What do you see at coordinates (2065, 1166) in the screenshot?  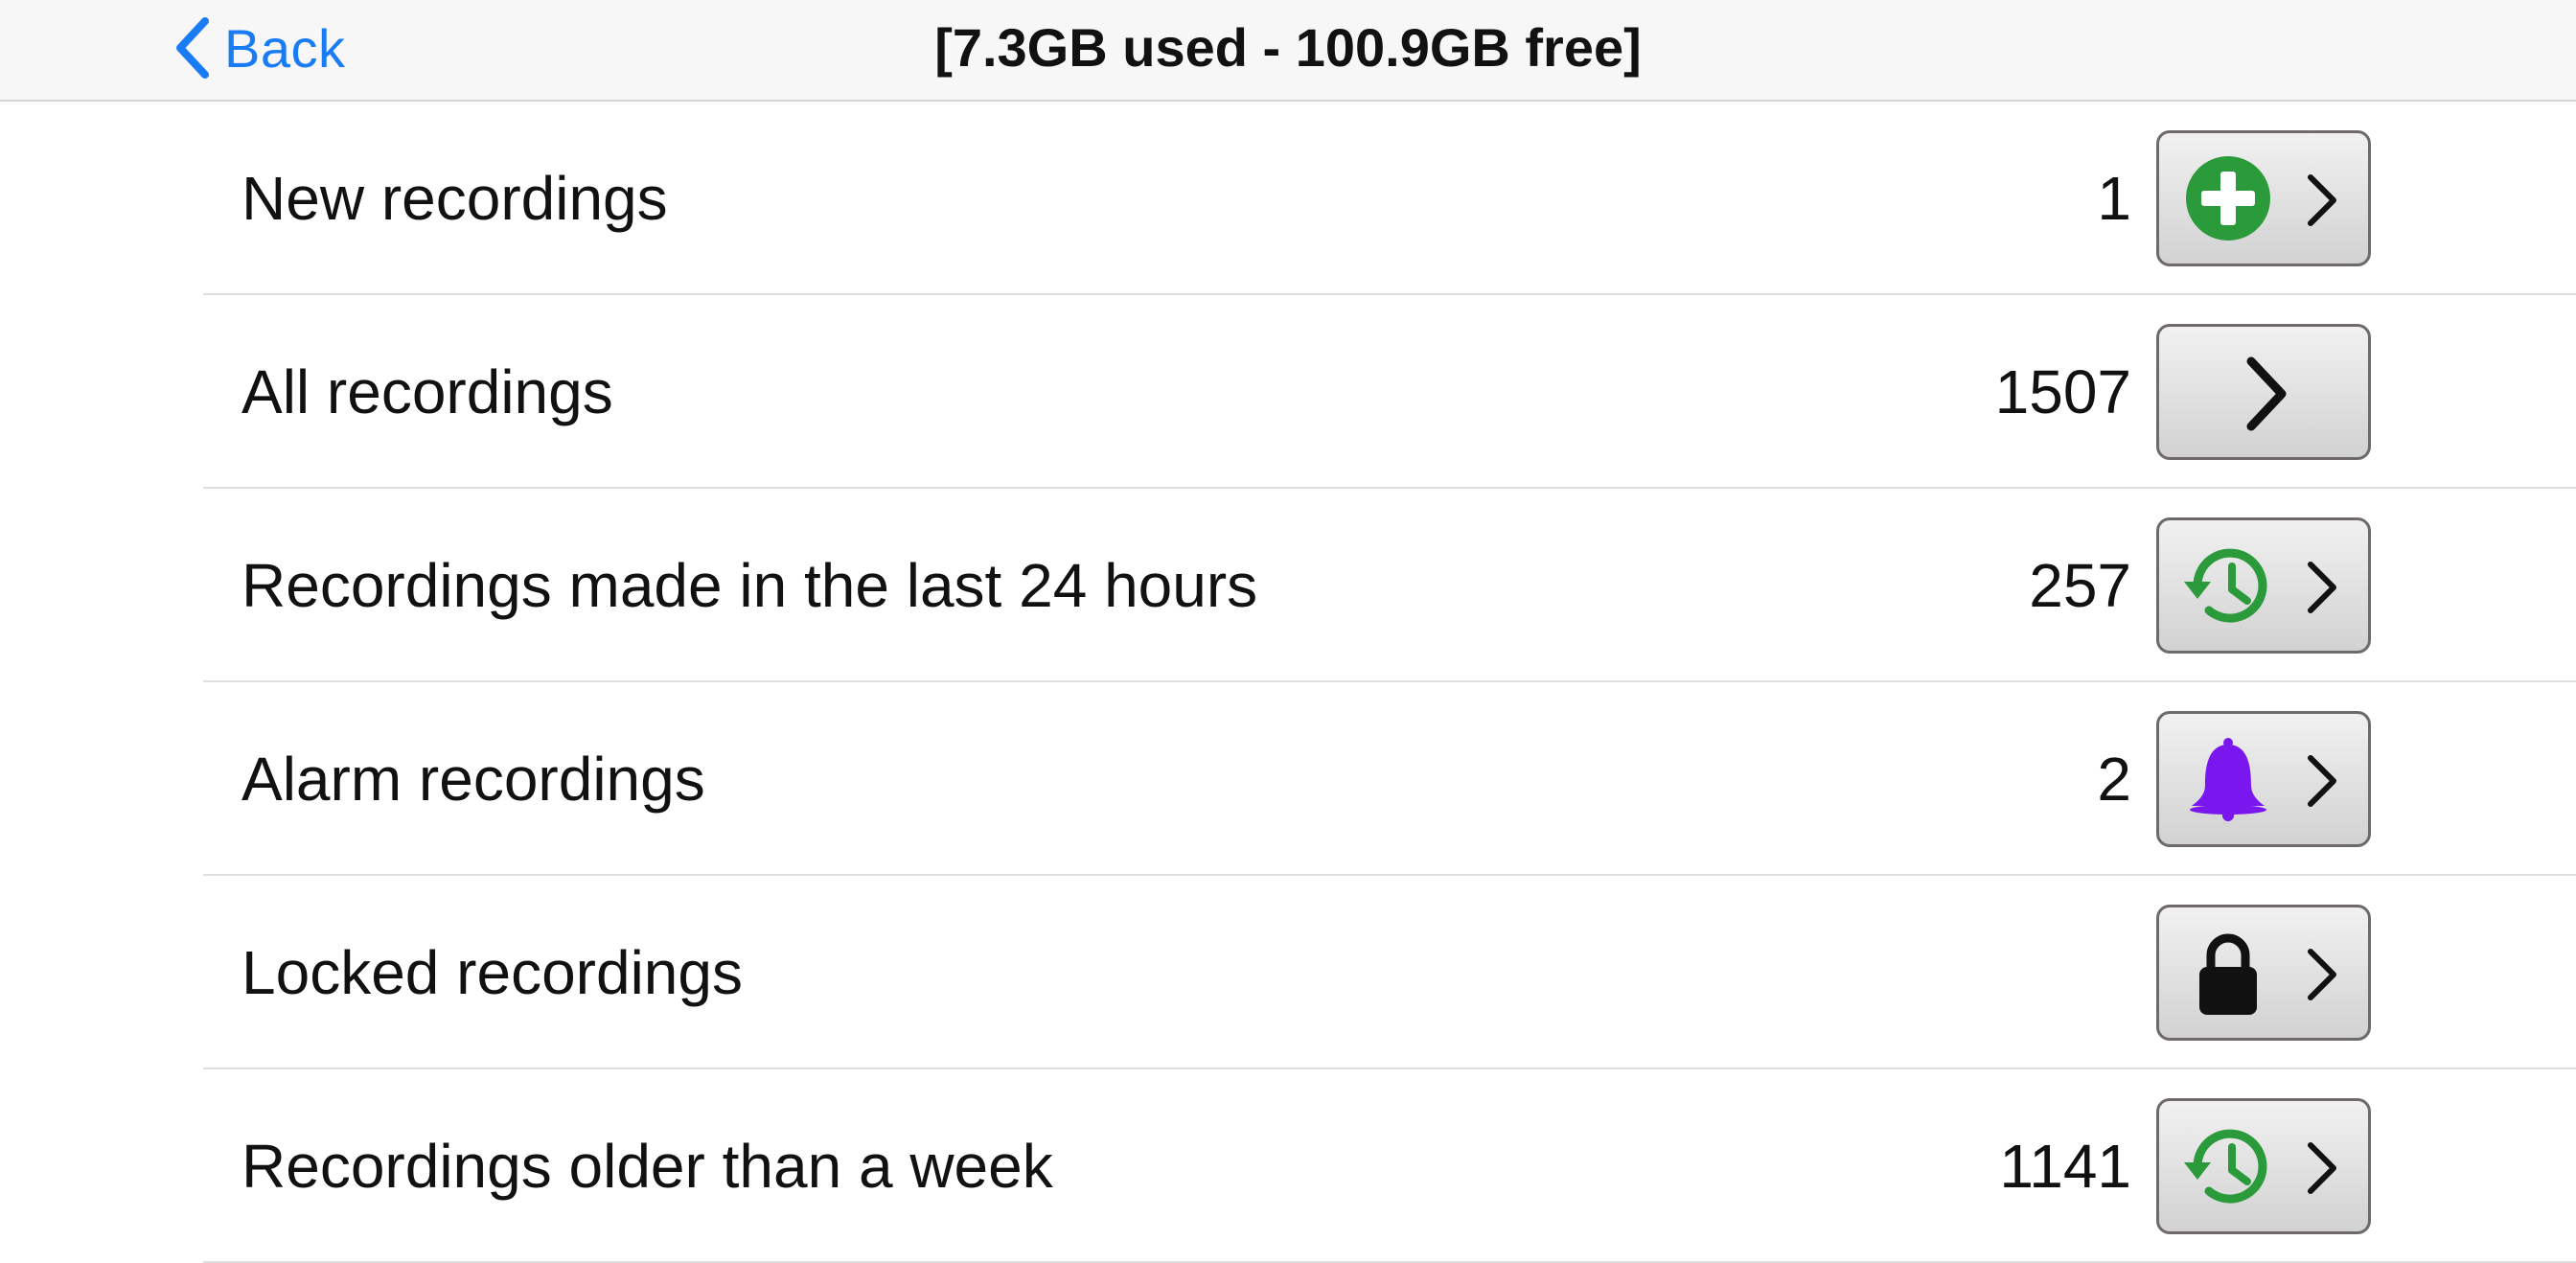 I see `row-count: 1141` at bounding box center [2065, 1166].